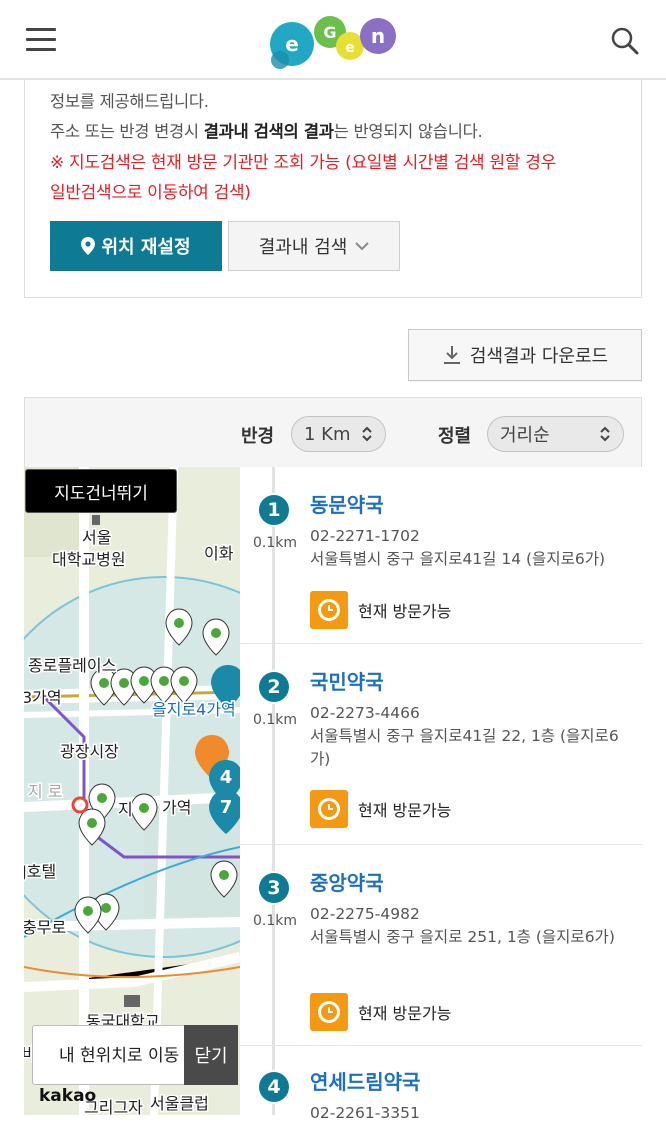 This screenshot has height=1122, width=666. What do you see at coordinates (303, 247) in the screenshot?
I see `refine-search-label: 결과내 검색` at bounding box center [303, 247].